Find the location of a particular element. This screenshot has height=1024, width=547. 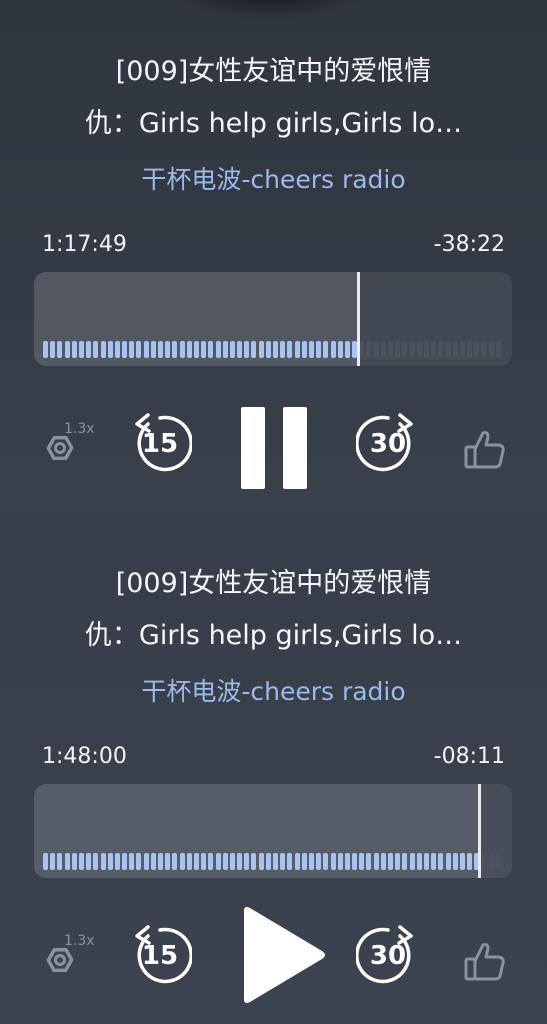

play-button is located at coordinates (285, 955).